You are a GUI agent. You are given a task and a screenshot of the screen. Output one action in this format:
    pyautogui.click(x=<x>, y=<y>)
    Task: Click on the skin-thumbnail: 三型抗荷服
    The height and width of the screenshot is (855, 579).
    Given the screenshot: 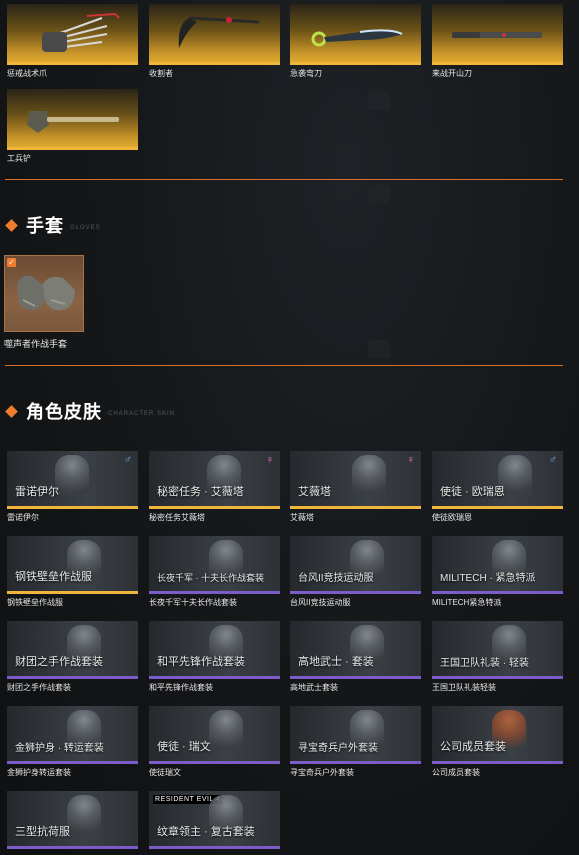 What is the action you would take?
    pyautogui.click(x=72, y=820)
    